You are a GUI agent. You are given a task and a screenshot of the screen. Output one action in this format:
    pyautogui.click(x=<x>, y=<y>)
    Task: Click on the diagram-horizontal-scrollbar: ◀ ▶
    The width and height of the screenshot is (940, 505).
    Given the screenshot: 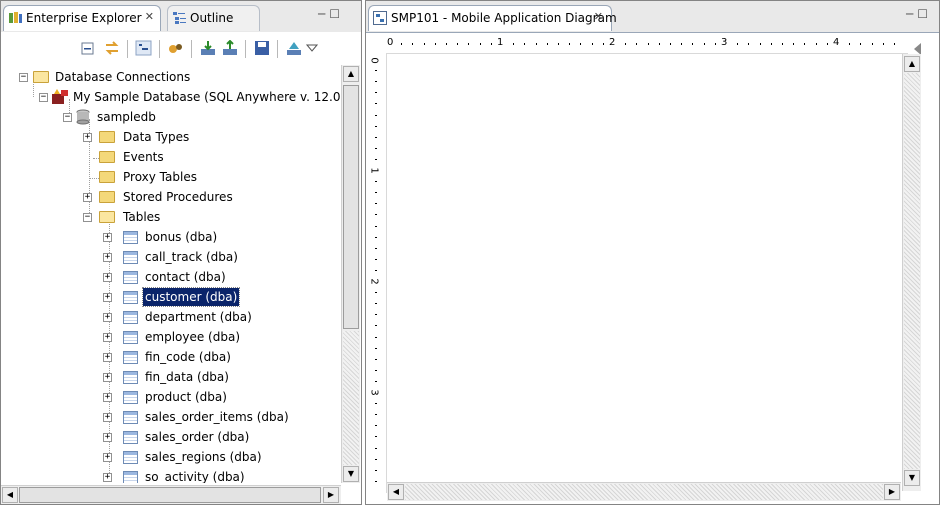 What is the action you would take?
    pyautogui.click(x=644, y=491)
    